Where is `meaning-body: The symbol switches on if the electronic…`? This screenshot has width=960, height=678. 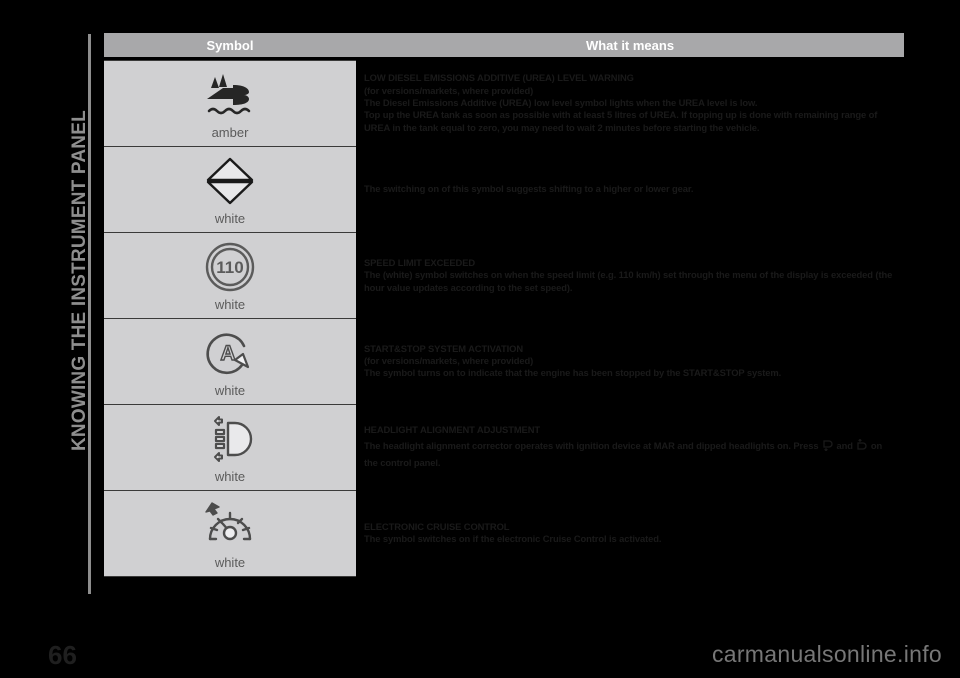 meaning-body: The symbol switches on if the electronic… is located at coordinates (513, 539).